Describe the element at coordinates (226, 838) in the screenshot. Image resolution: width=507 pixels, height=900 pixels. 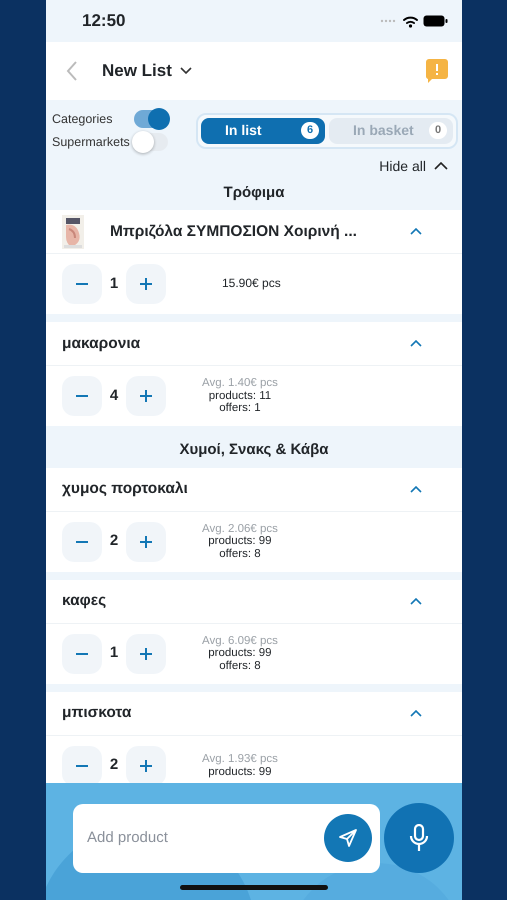
I see `add-product-box: Add product` at that location.